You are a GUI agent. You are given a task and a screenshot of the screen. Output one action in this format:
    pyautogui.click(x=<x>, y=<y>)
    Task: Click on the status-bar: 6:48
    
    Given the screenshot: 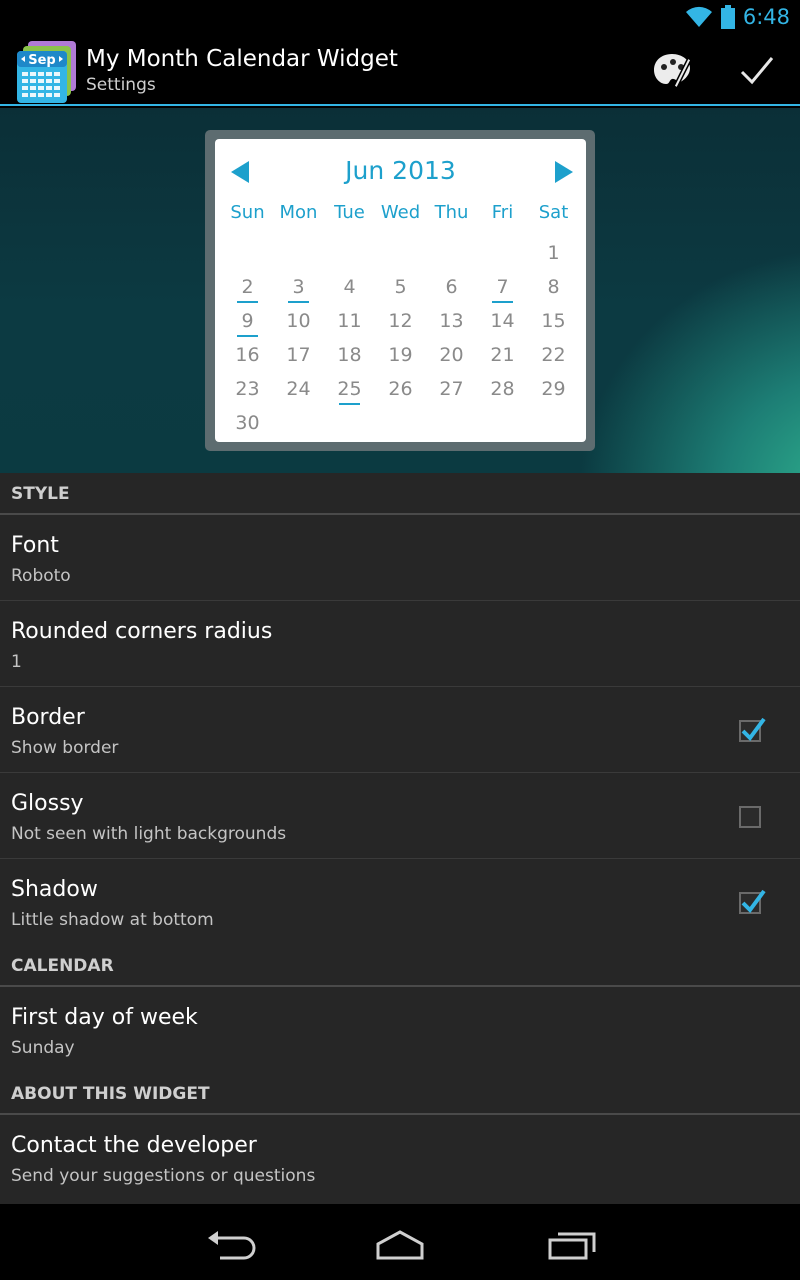 What is the action you would take?
    pyautogui.click(x=400, y=17)
    